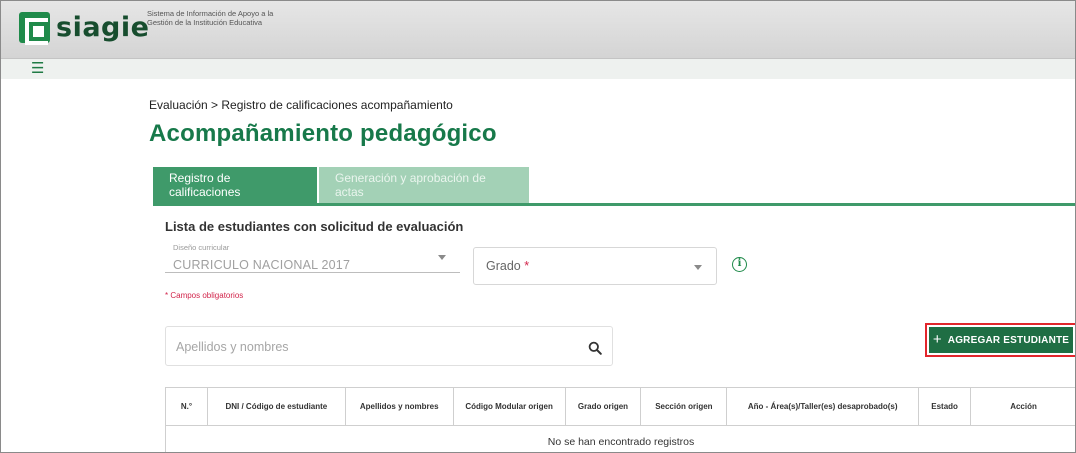 This screenshot has width=1076, height=453. Describe the element at coordinates (204, 295) in the screenshot. I see `required-fields-note: * Campos obligatorios` at that location.